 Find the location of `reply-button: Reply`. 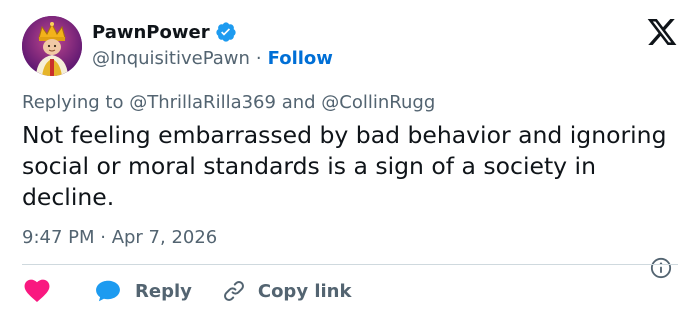

reply-button: Reply is located at coordinates (143, 291).